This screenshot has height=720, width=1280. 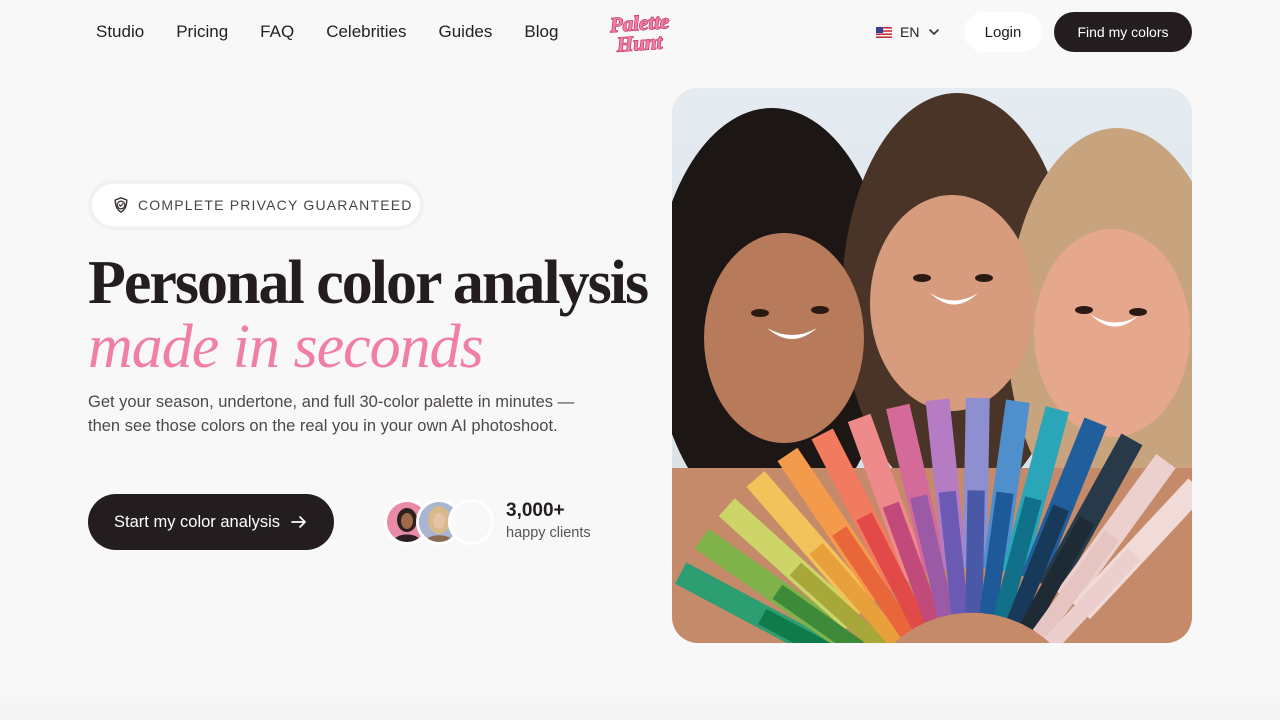 I want to click on start-button-label: Start my color analysis, so click(x=197, y=521).